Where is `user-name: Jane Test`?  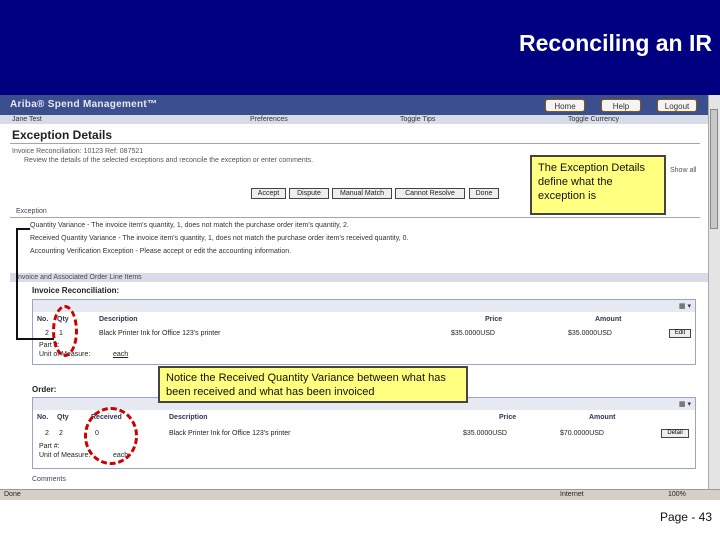
user-name: Jane Test is located at coordinates (27, 119).